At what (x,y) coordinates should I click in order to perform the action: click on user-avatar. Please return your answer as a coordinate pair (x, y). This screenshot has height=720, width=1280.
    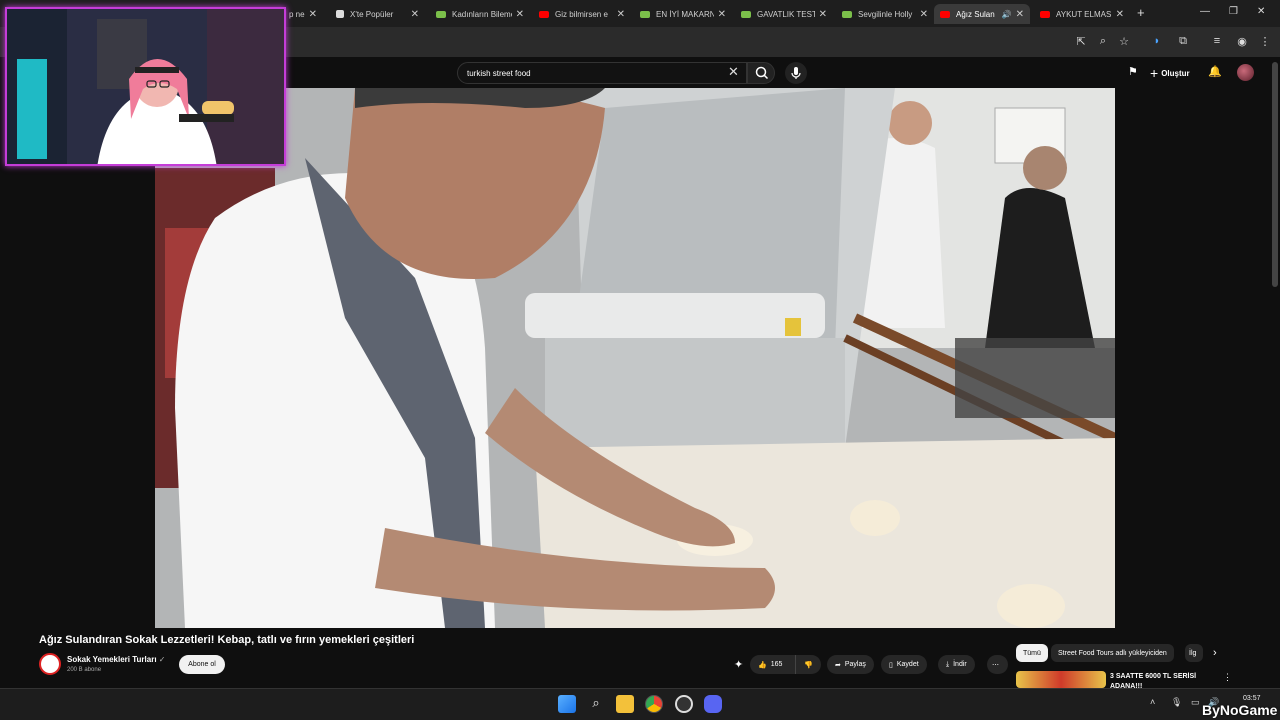
    Looking at the image, I should click on (1245, 72).